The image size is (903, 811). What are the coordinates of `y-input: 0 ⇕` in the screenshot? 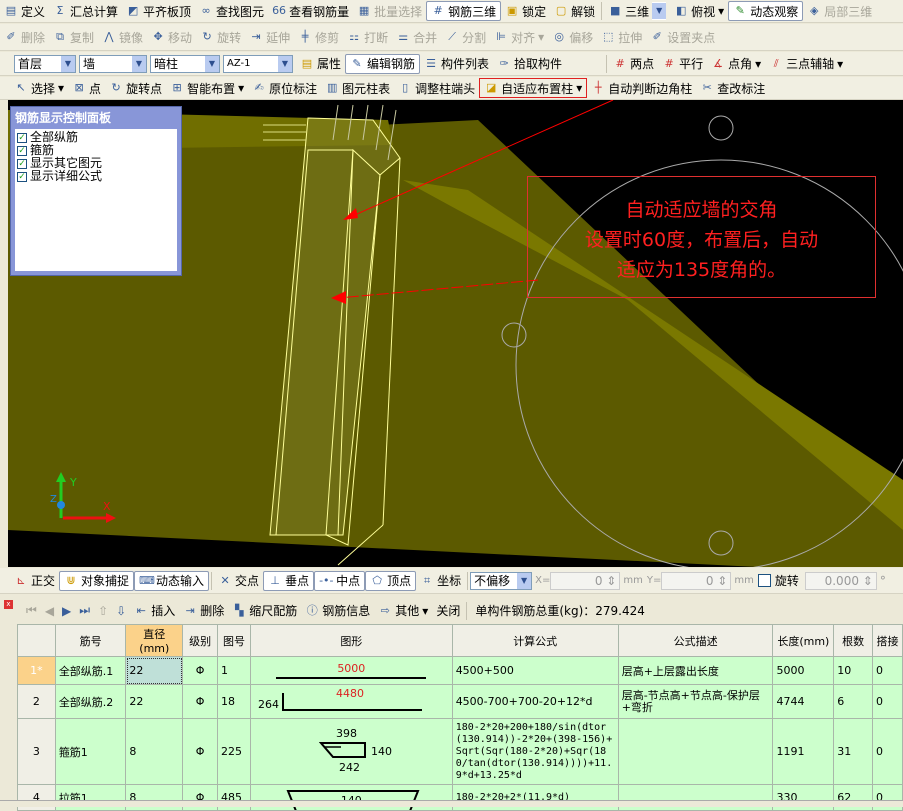 It's located at (696, 580).